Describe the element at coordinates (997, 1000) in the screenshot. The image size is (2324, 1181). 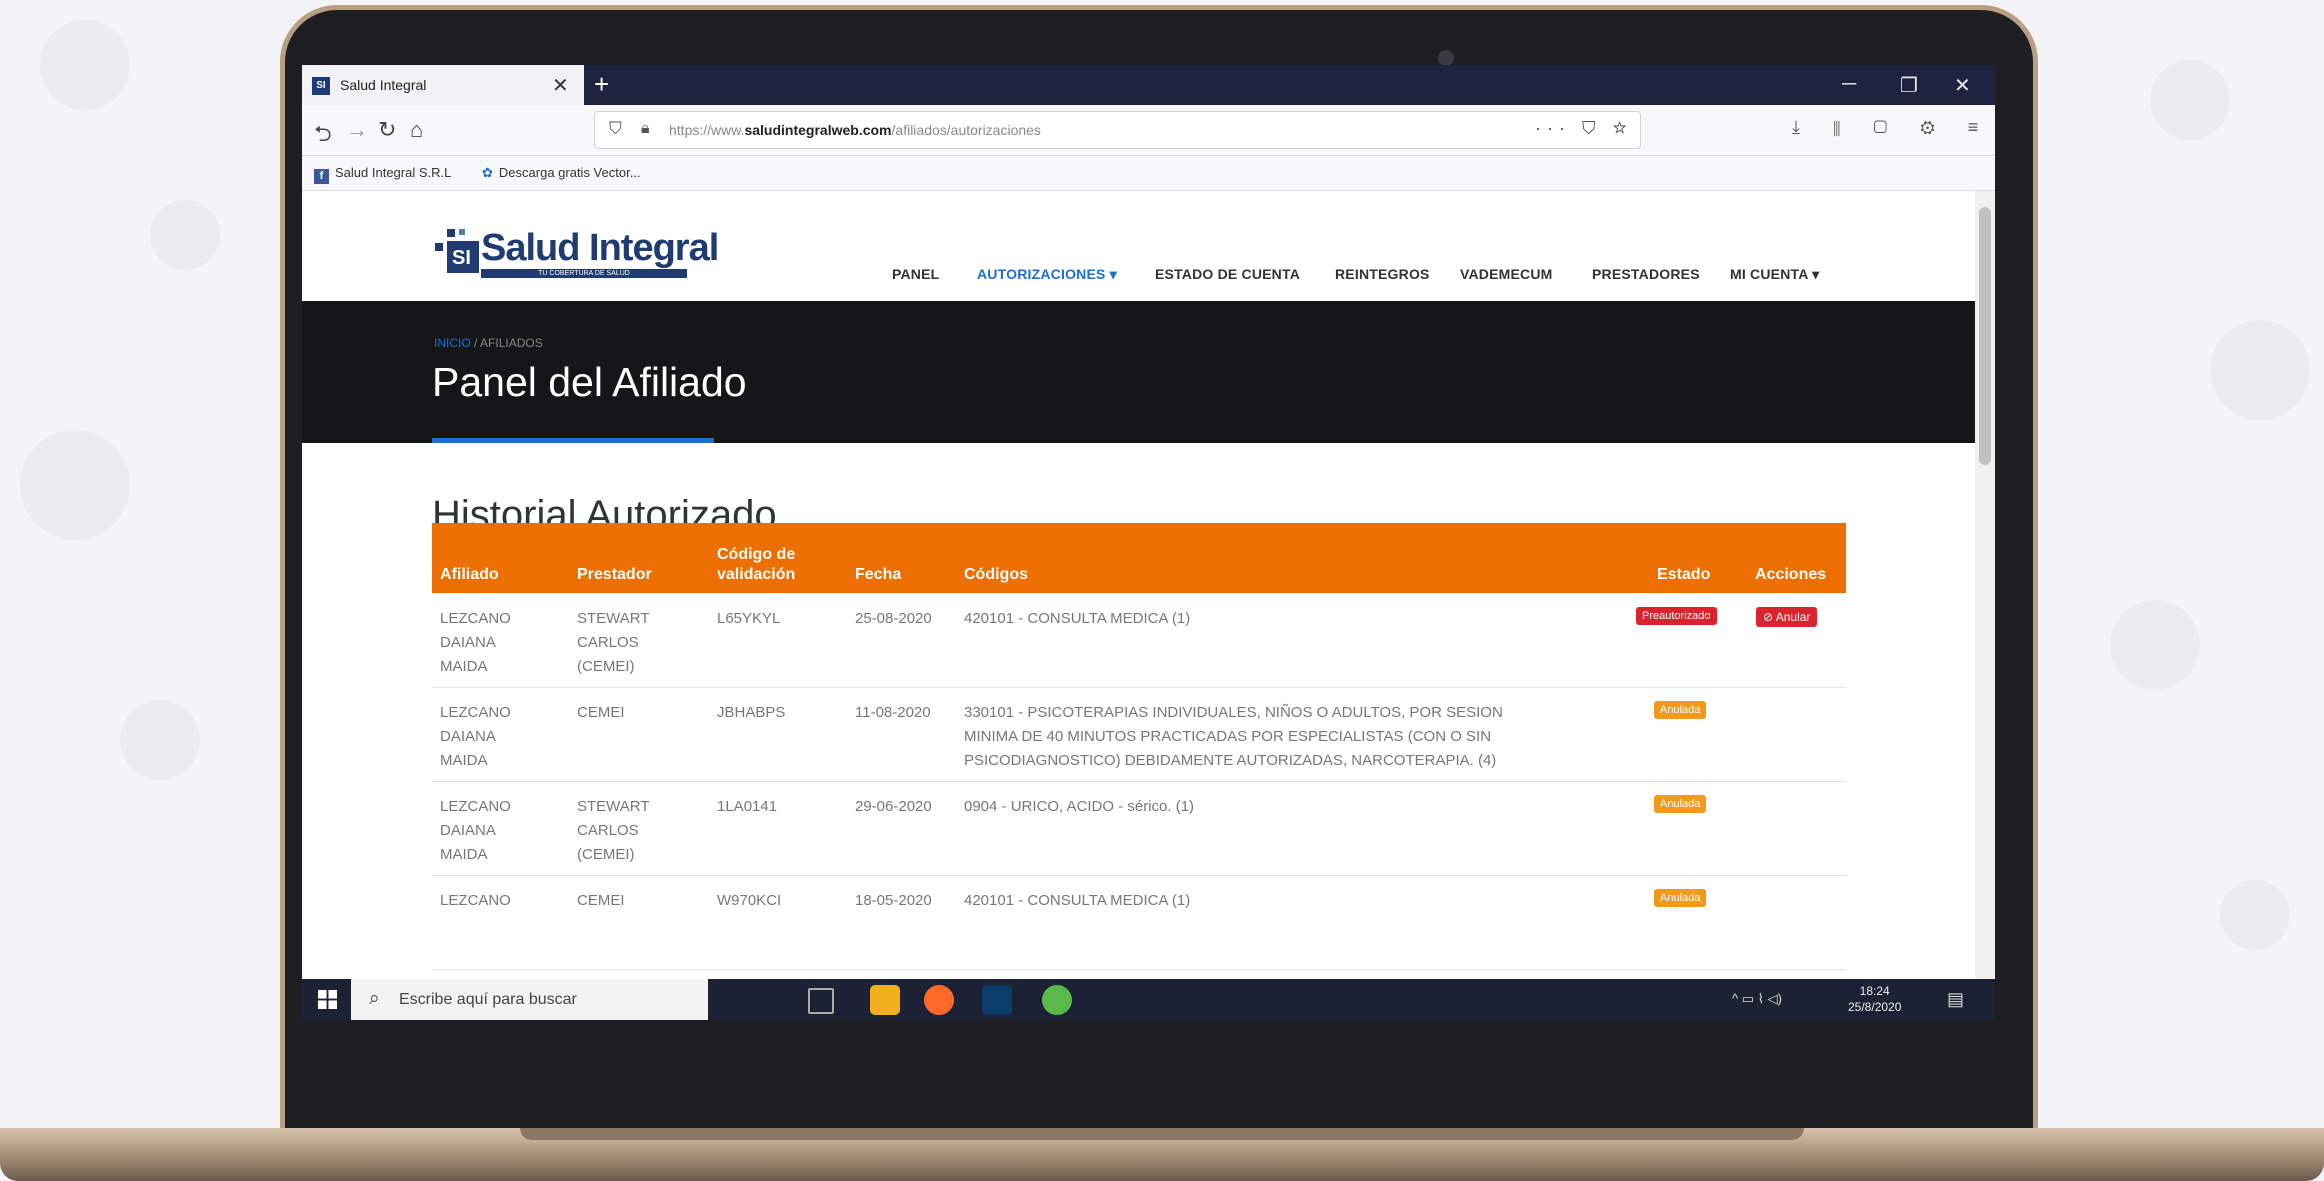
I see `photoshop-icon` at that location.